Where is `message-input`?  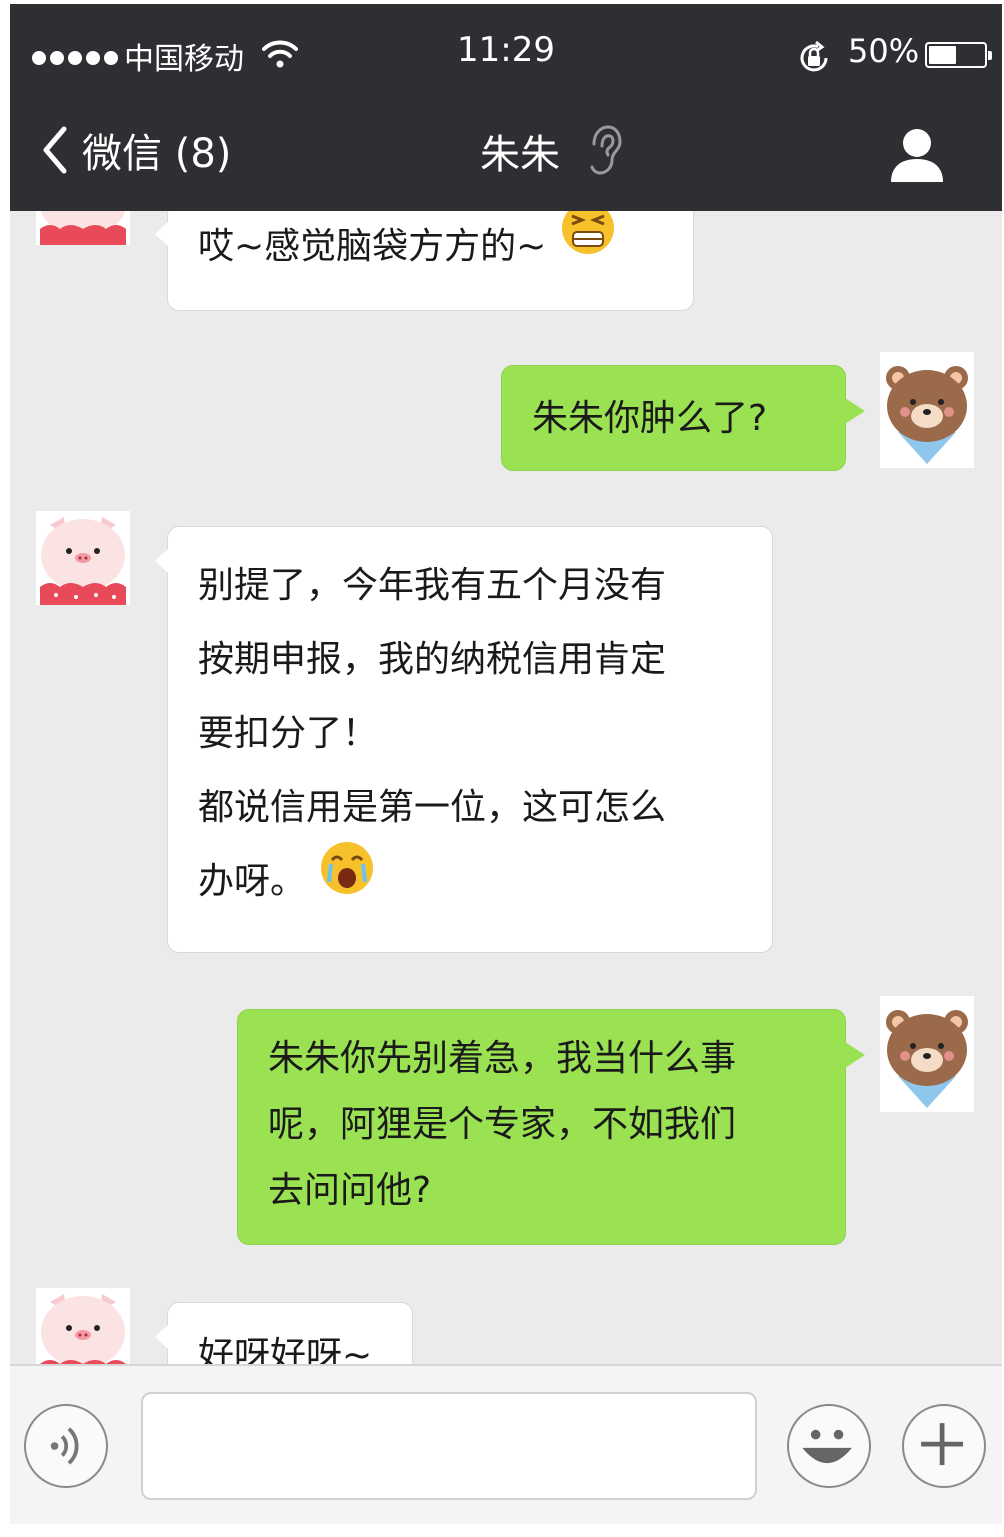 message-input is located at coordinates (449, 1446).